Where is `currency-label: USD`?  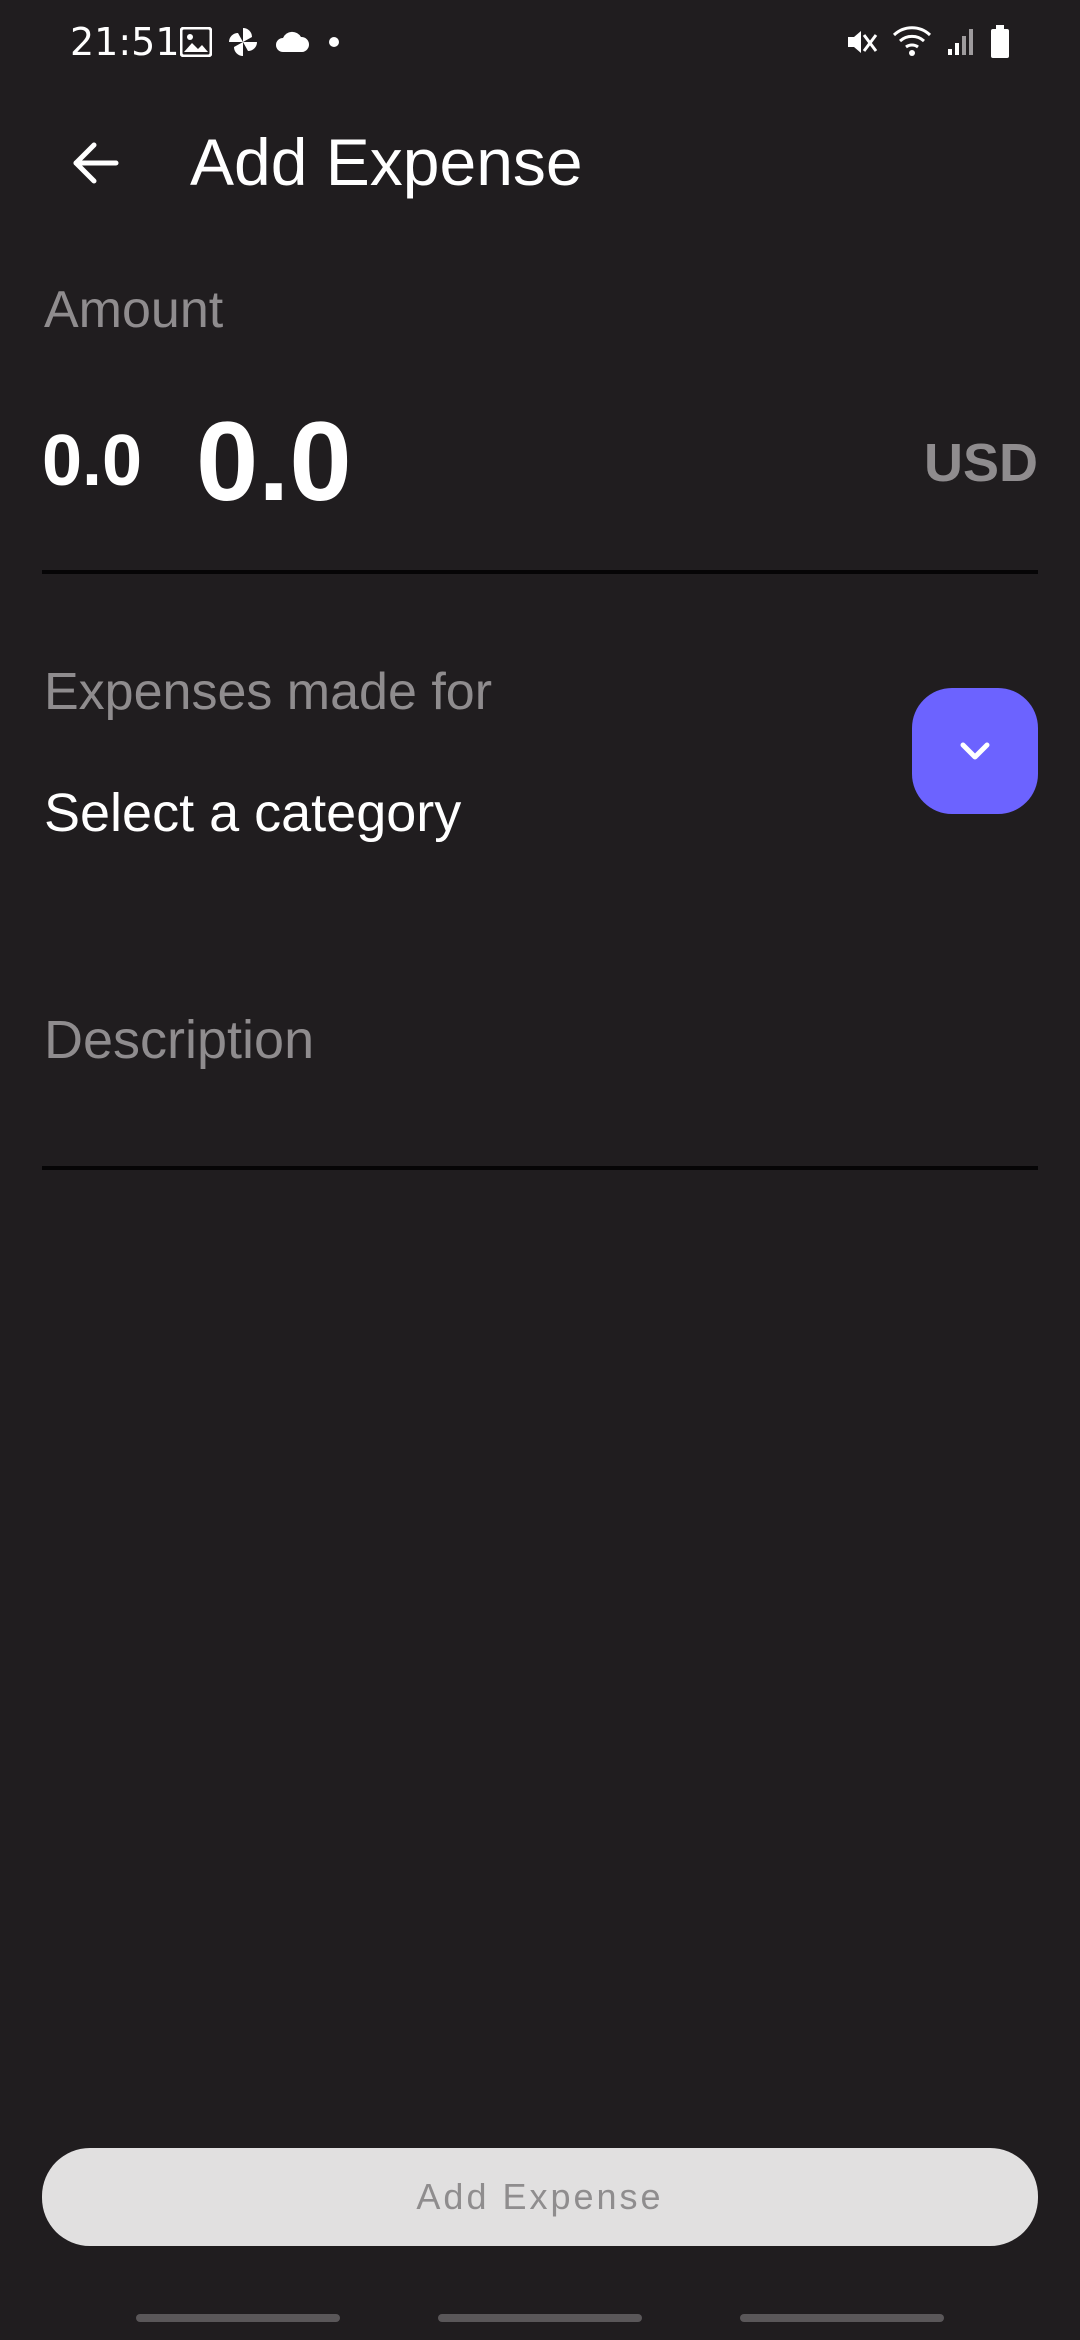 currency-label: USD is located at coordinates (980, 463).